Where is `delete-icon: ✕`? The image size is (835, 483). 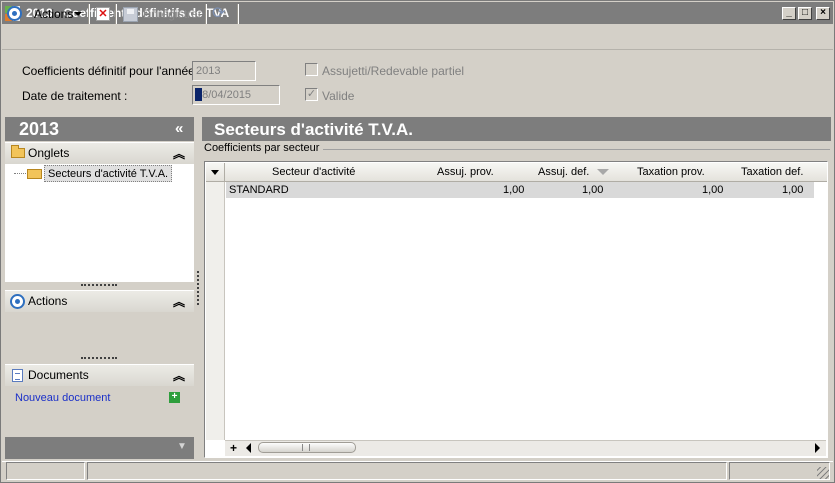 delete-icon: ✕ is located at coordinates (103, 14).